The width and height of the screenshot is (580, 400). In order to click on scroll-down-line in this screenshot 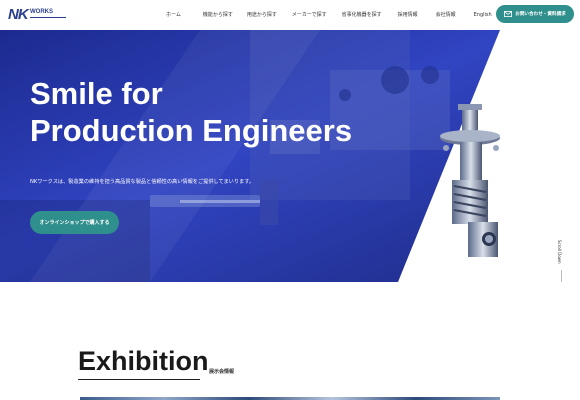, I will do `click(561, 276)`.